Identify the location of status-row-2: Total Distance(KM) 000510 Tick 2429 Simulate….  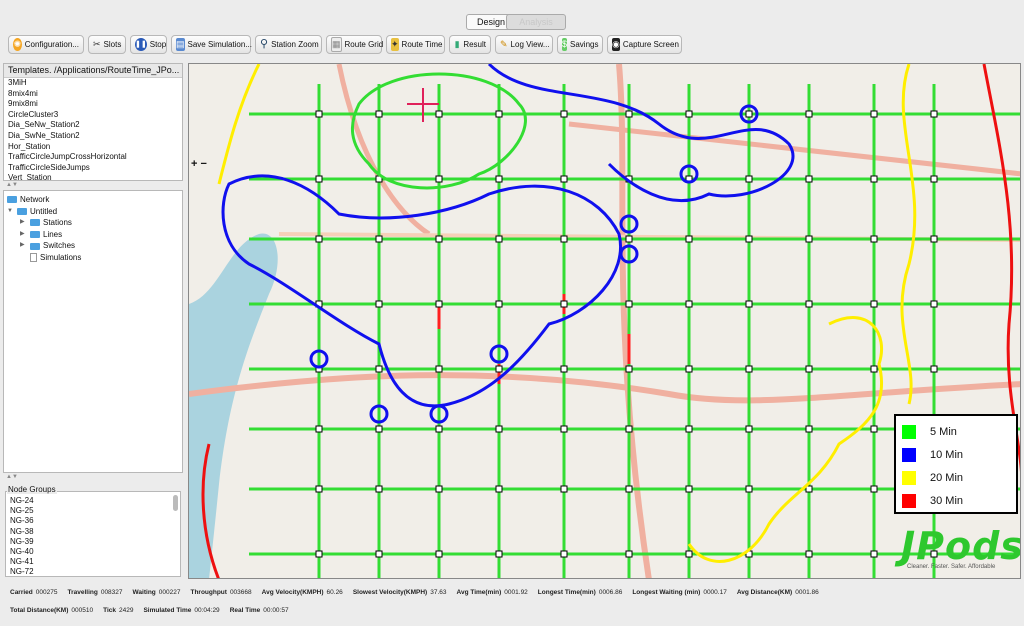
(154, 610).